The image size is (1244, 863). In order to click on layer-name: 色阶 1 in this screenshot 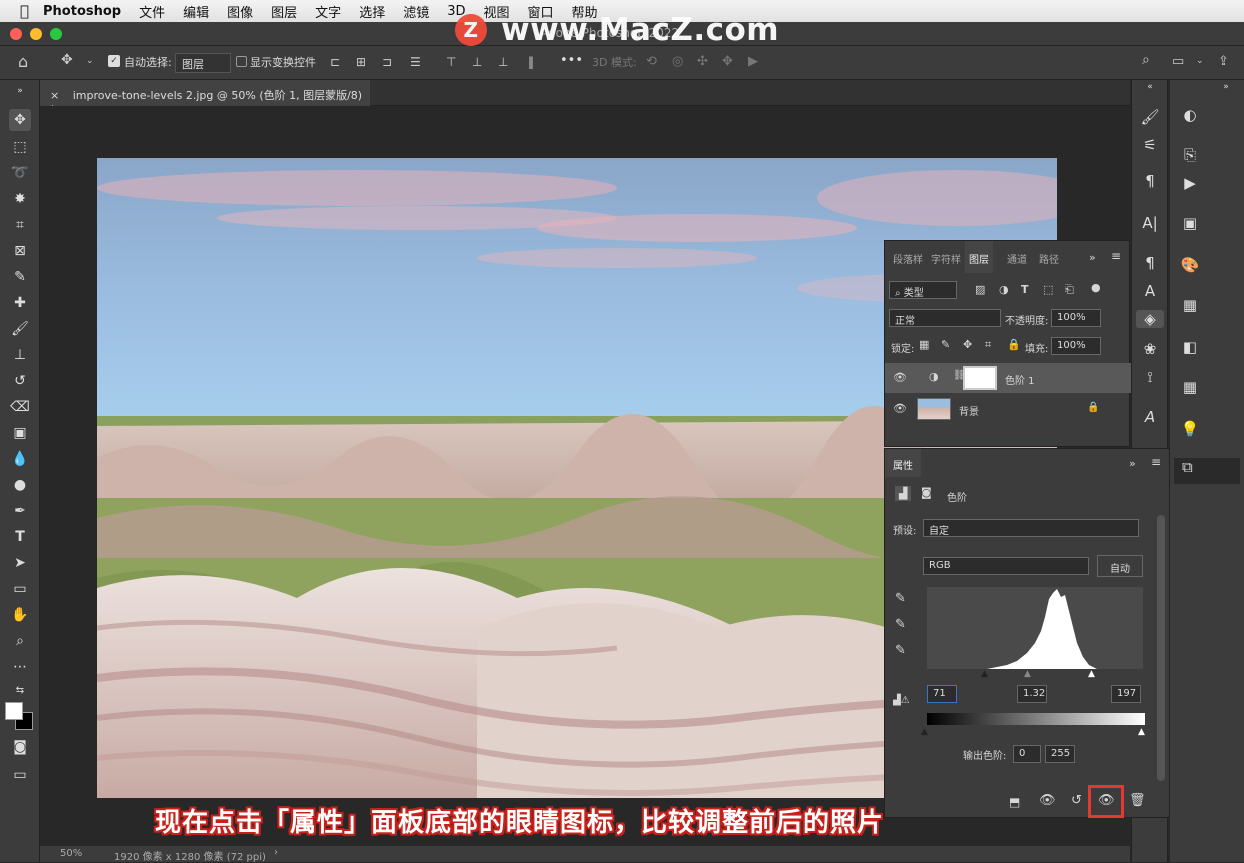, I will do `click(1020, 379)`.